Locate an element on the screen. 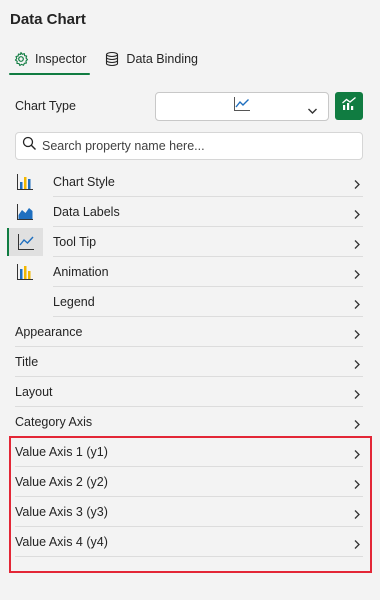  row-layout: Layout is located at coordinates (190, 392).